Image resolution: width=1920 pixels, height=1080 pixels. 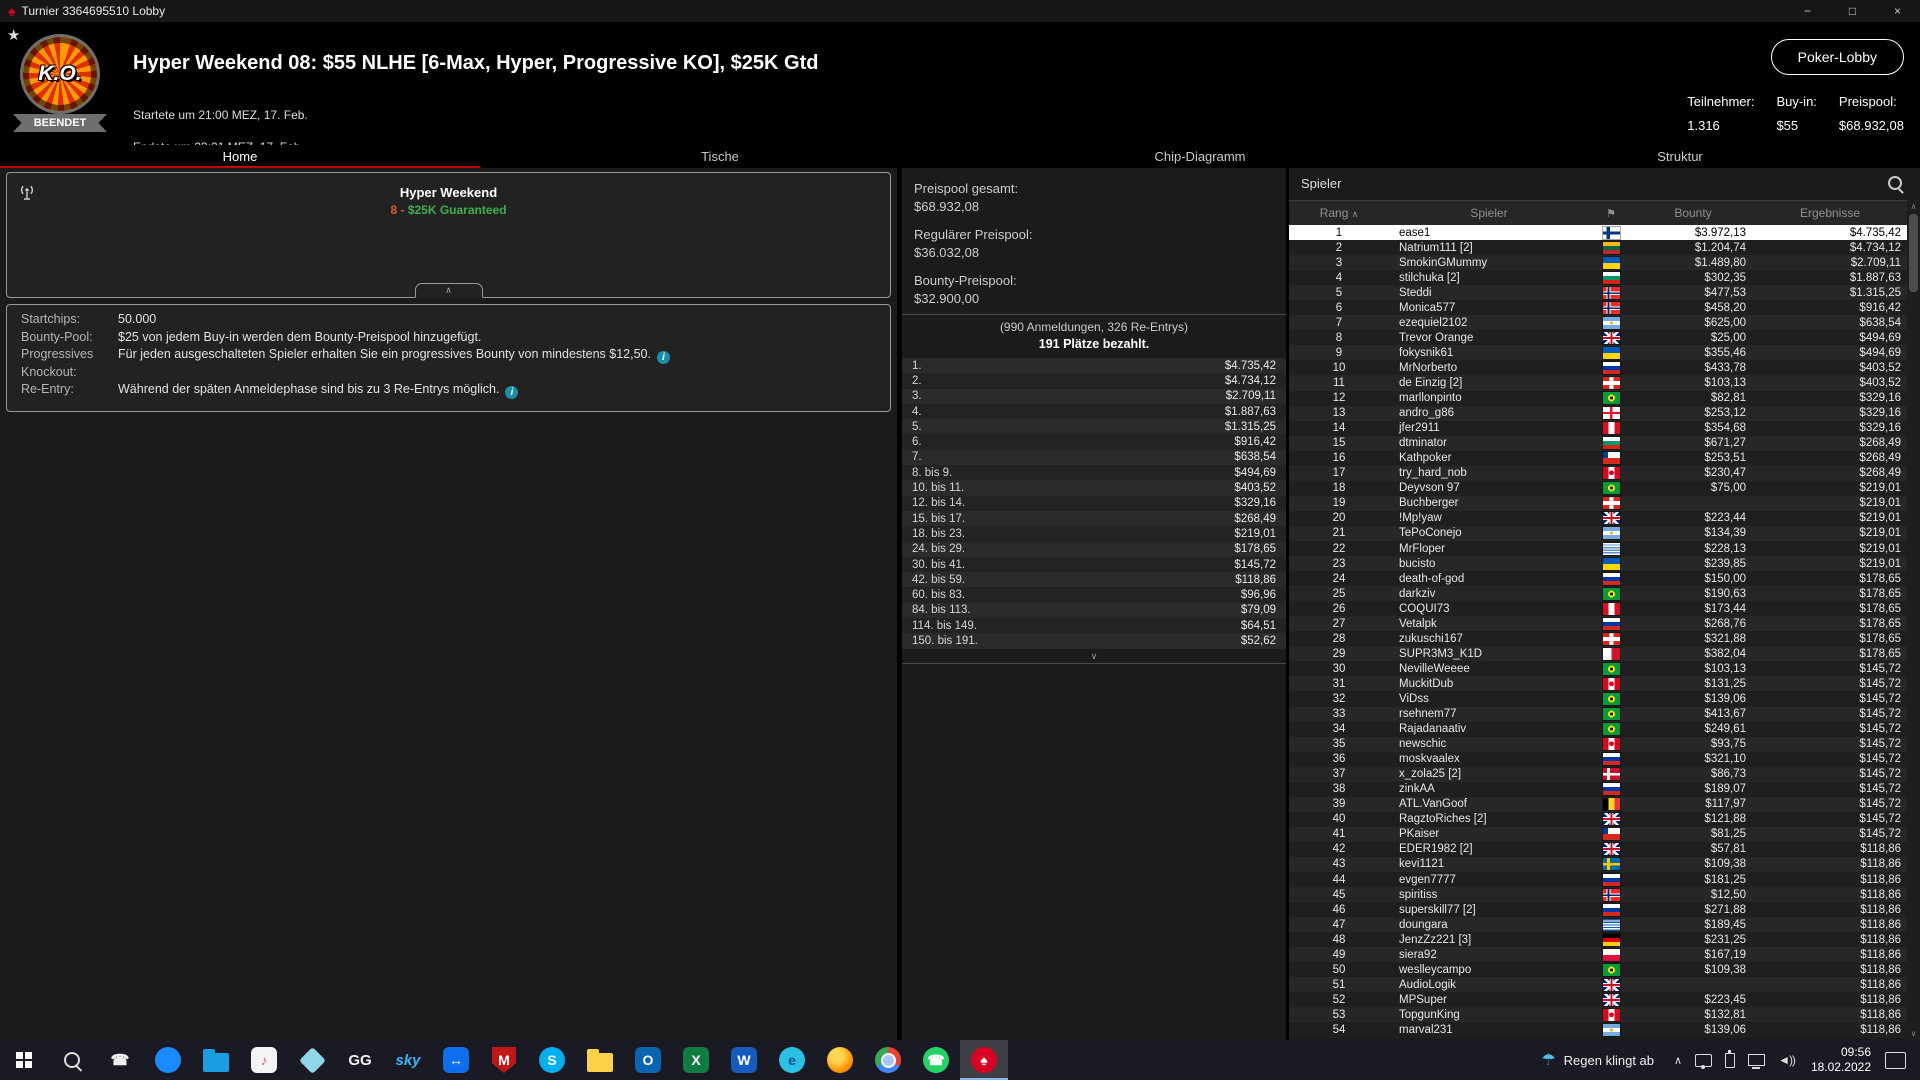 What do you see at coordinates (1598, 308) in the screenshot?
I see `player-row: 6 Monica577 $458,20 $916,42` at bounding box center [1598, 308].